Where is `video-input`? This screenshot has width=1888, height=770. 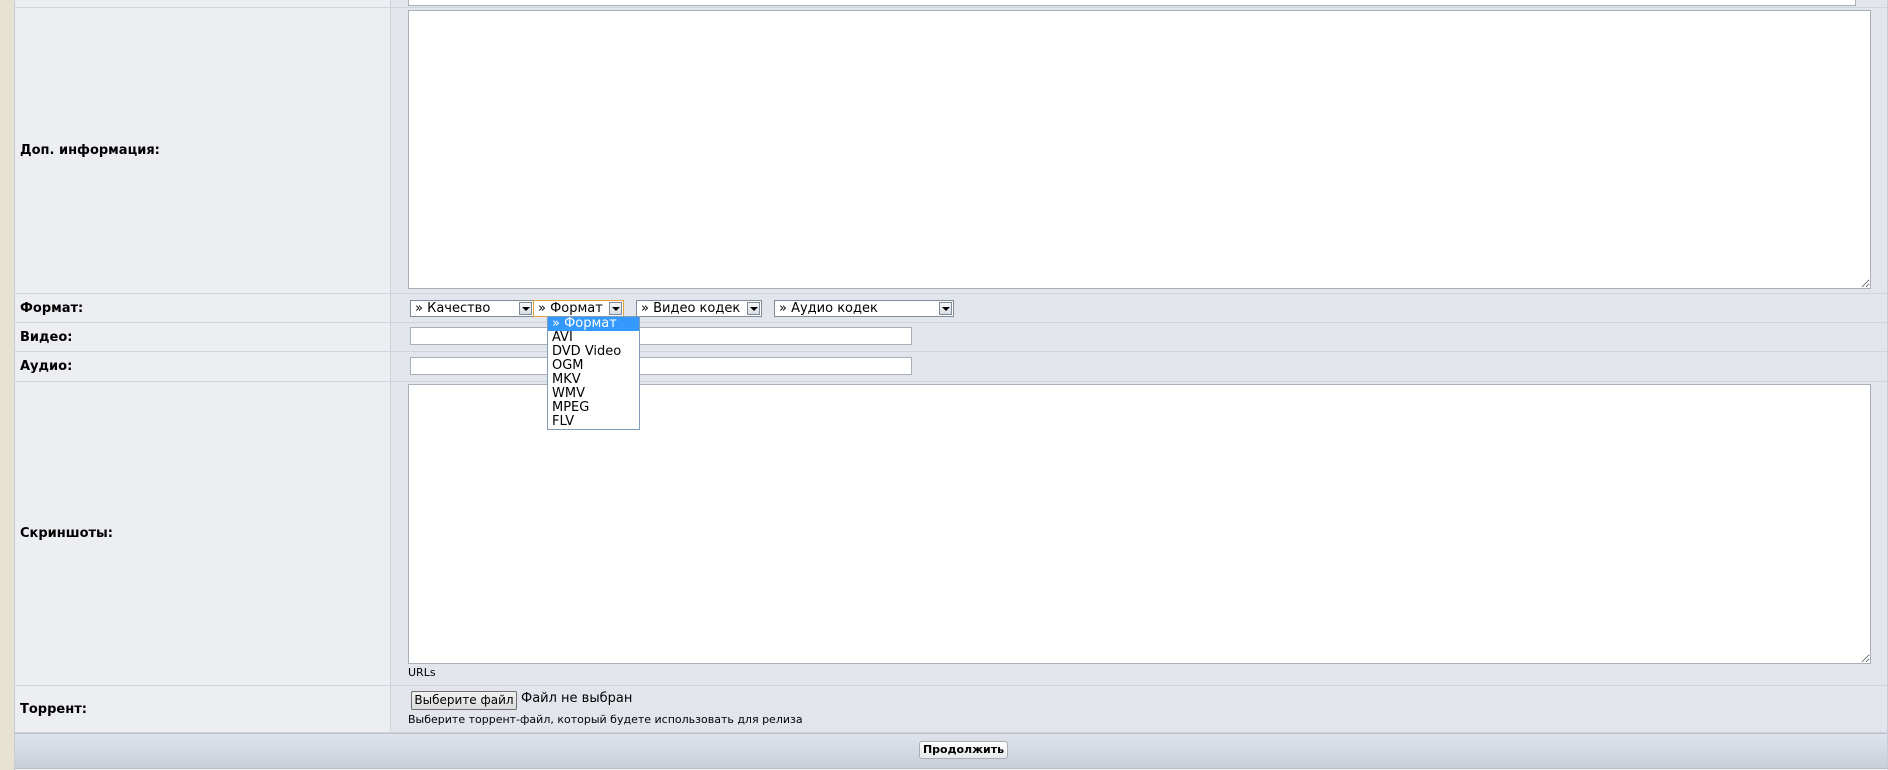 video-input is located at coordinates (661, 336).